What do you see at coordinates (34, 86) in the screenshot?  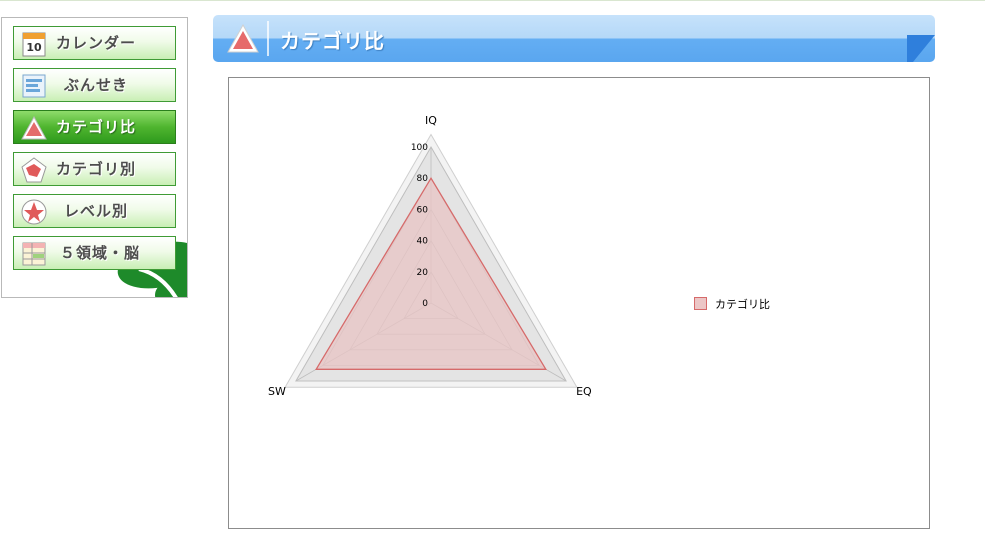 I see `analysis-list-icon` at bounding box center [34, 86].